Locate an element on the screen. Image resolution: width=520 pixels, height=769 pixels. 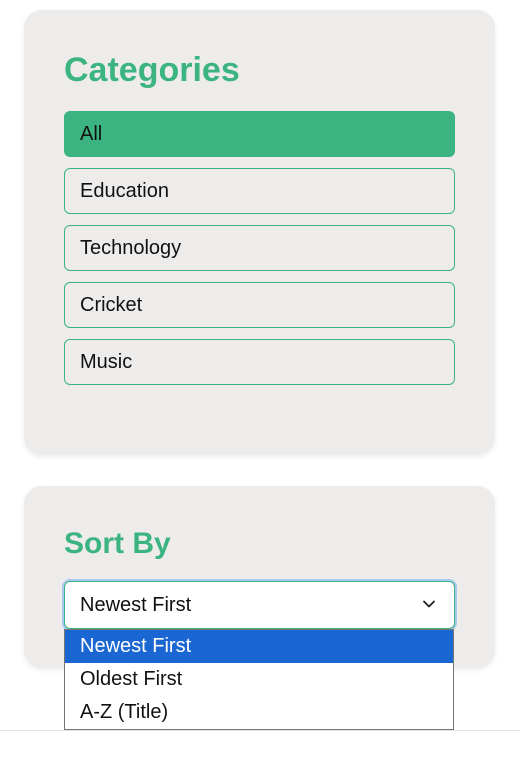
category-item-education: Education is located at coordinates (259, 191).